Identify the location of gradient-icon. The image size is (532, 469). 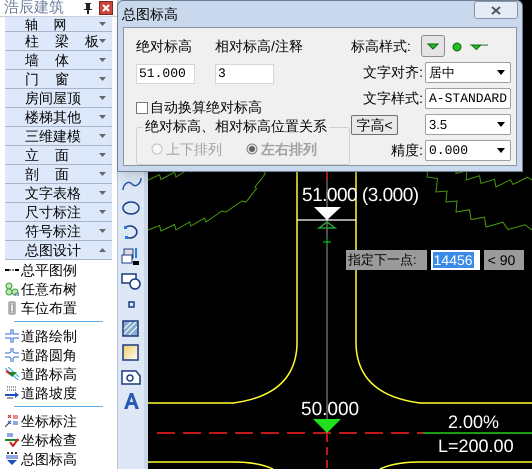
(131, 352).